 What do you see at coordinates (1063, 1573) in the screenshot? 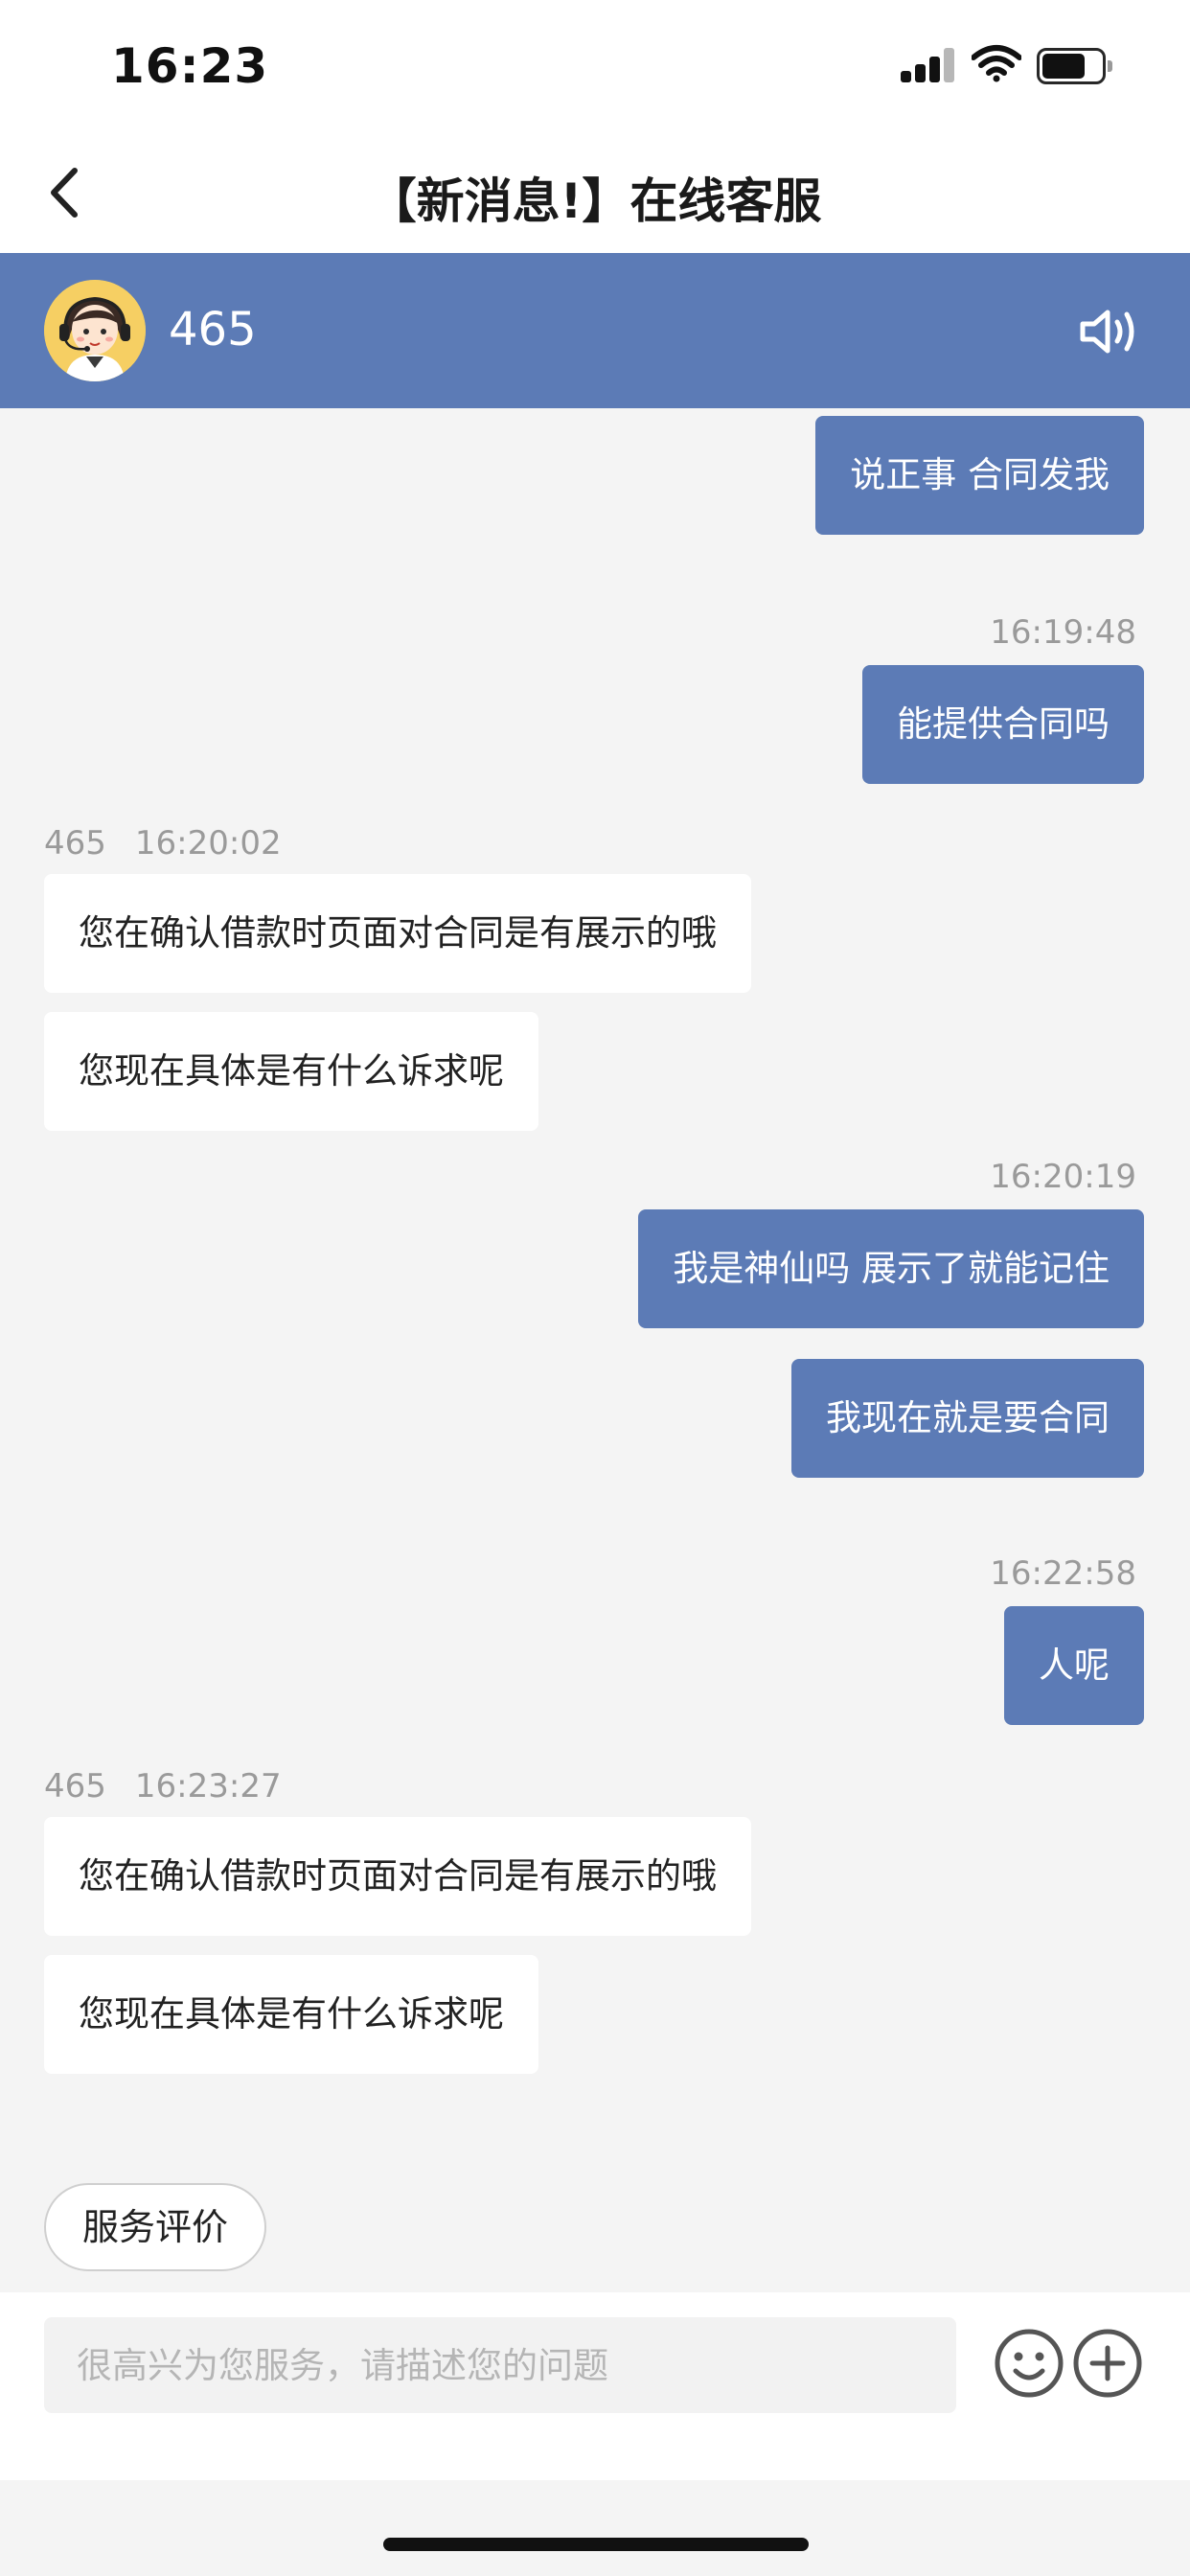
I see `message-timestamp: 16:22:58` at bounding box center [1063, 1573].